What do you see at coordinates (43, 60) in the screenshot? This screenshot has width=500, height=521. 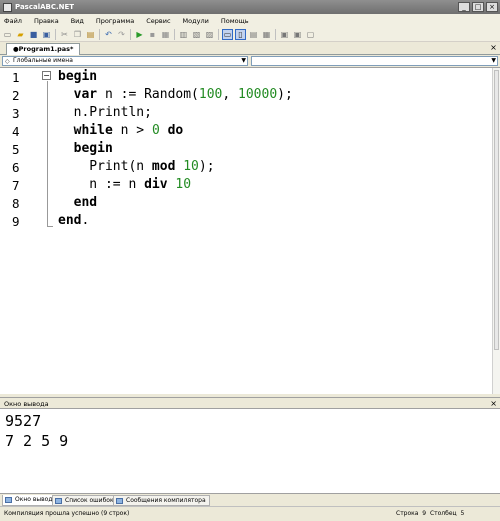 I see `scope-value: Глобальные имена` at bounding box center [43, 60].